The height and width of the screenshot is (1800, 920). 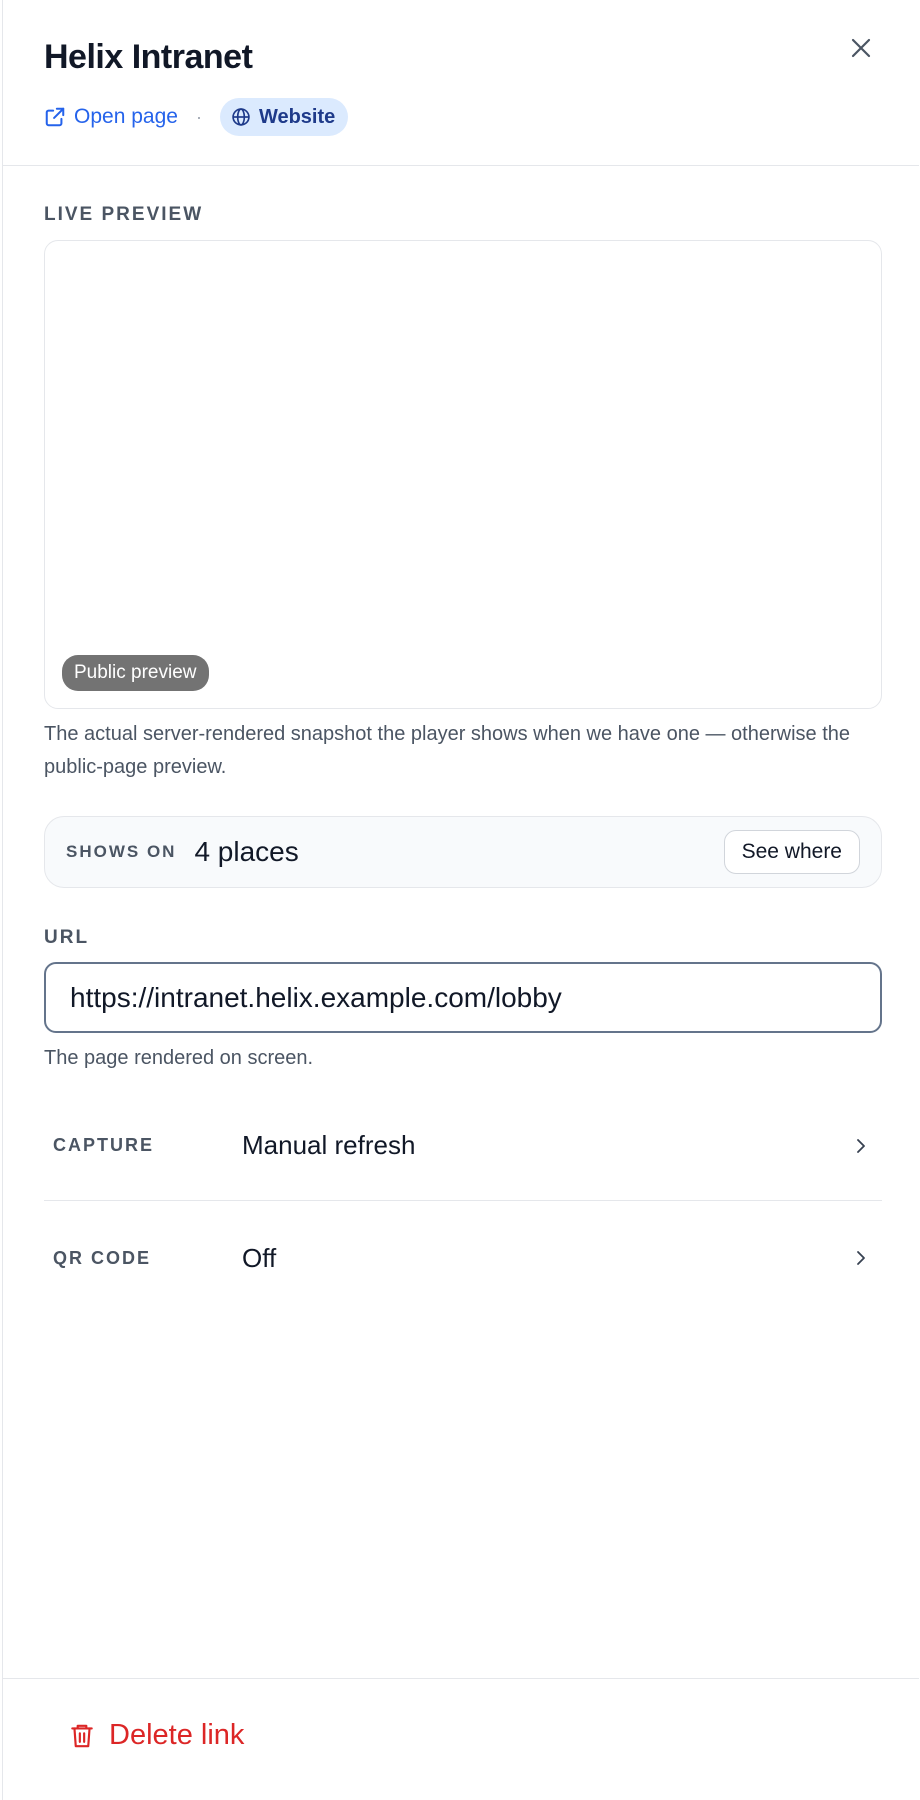 What do you see at coordinates (121, 851) in the screenshot?
I see `shows-on-label: SHOWS ON` at bounding box center [121, 851].